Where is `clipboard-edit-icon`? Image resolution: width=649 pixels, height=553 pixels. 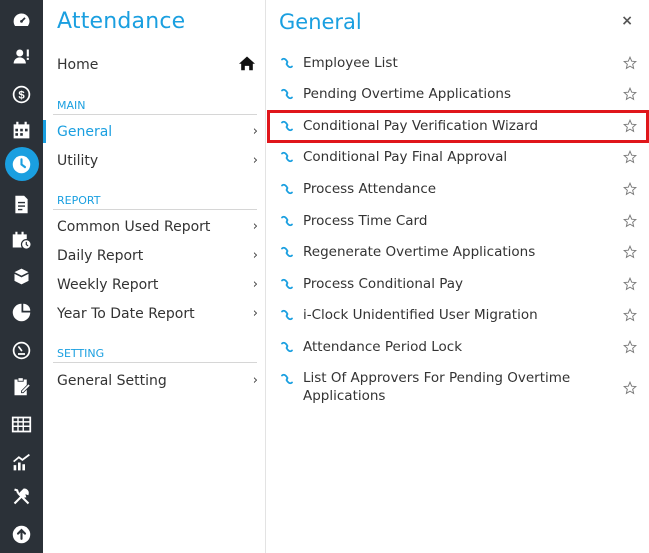 clipboard-edit-icon is located at coordinates (21, 386).